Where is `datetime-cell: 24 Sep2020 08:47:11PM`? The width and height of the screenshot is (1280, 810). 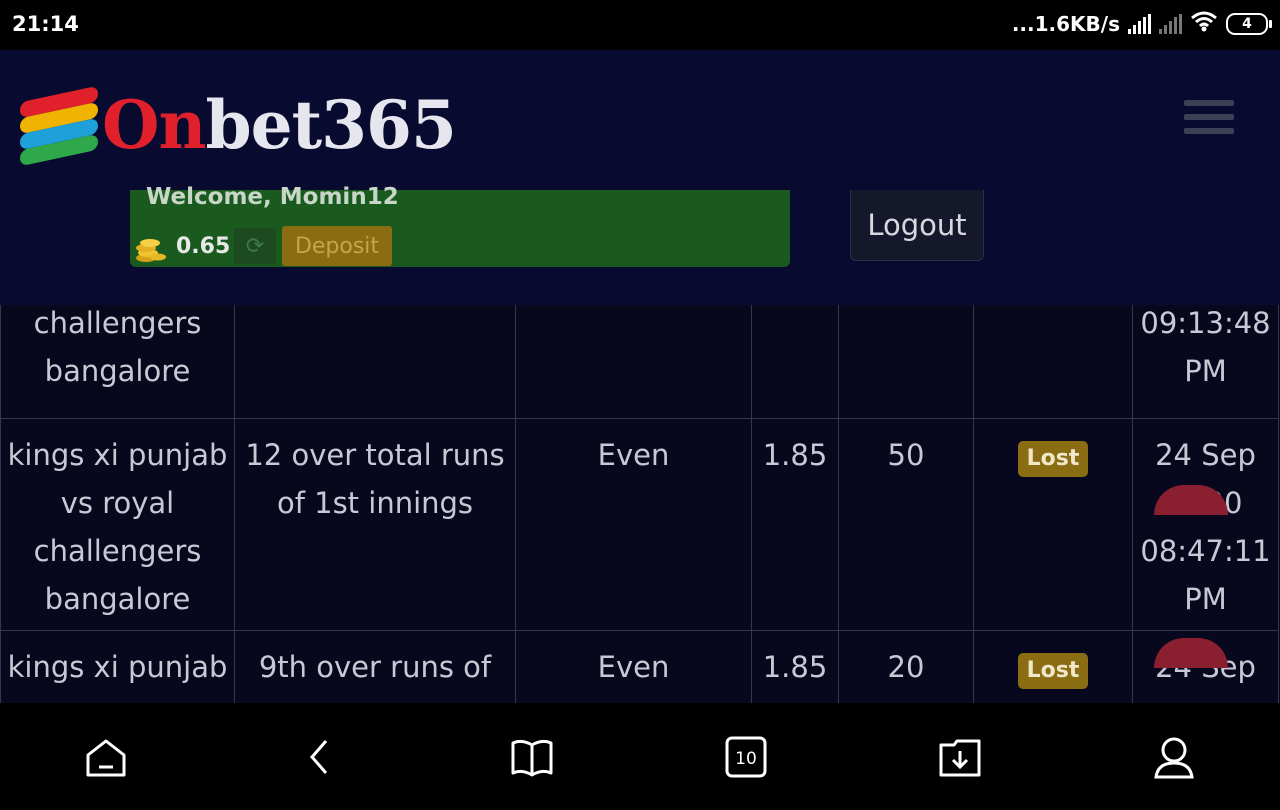
datetime-cell: 24 Sep2020 08:47:11PM is located at coordinates (1205, 524).